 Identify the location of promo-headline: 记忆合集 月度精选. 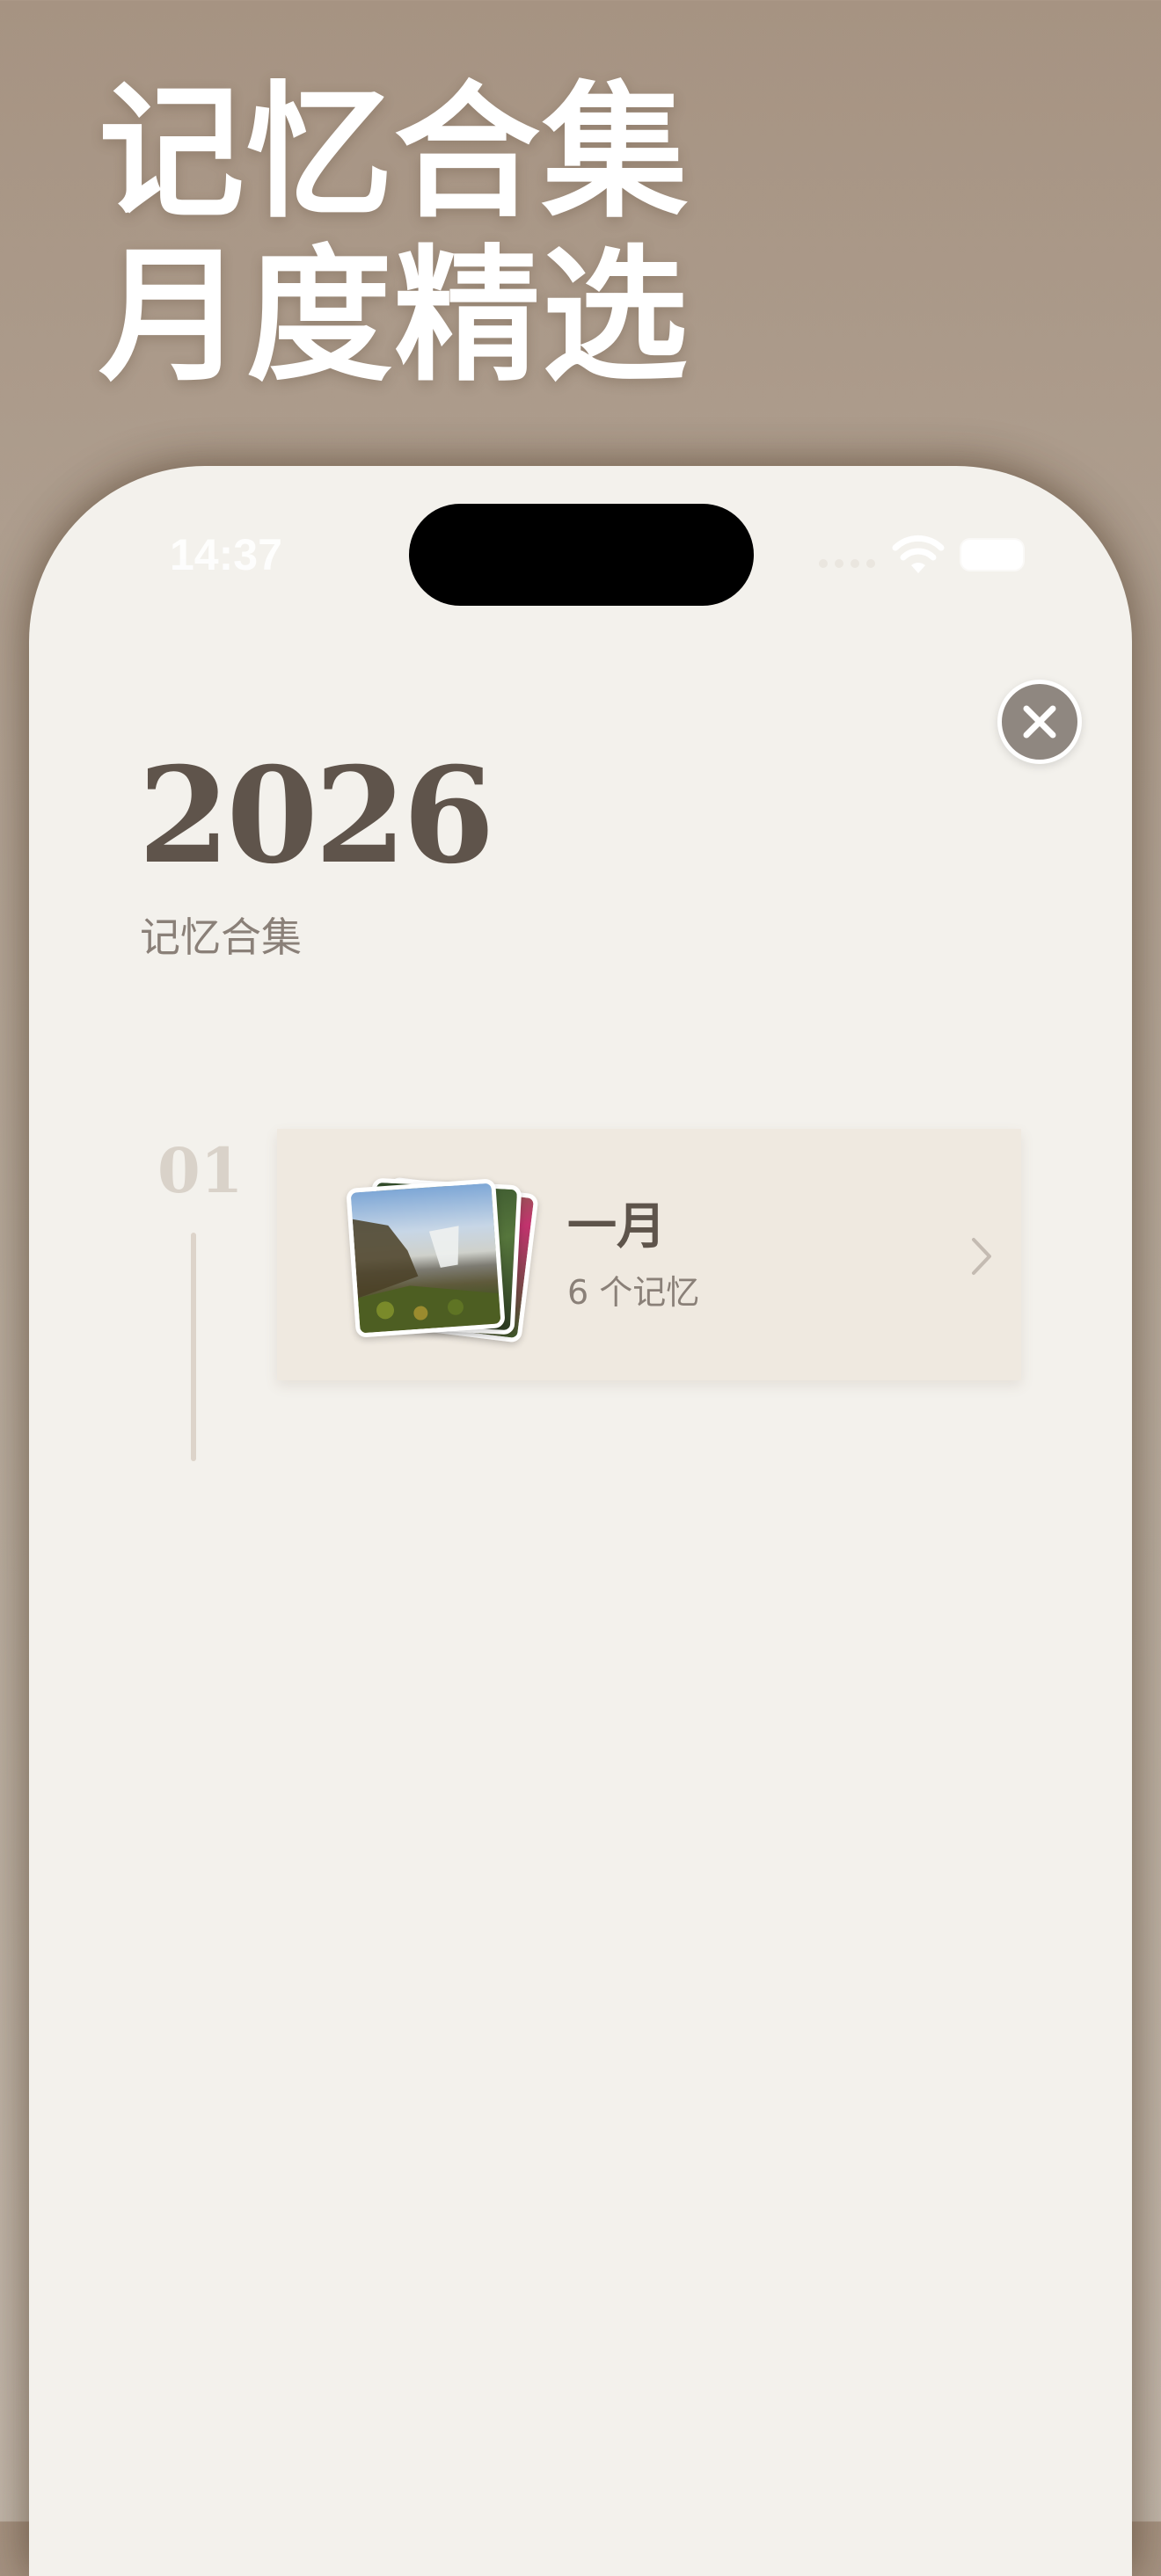
(394, 235).